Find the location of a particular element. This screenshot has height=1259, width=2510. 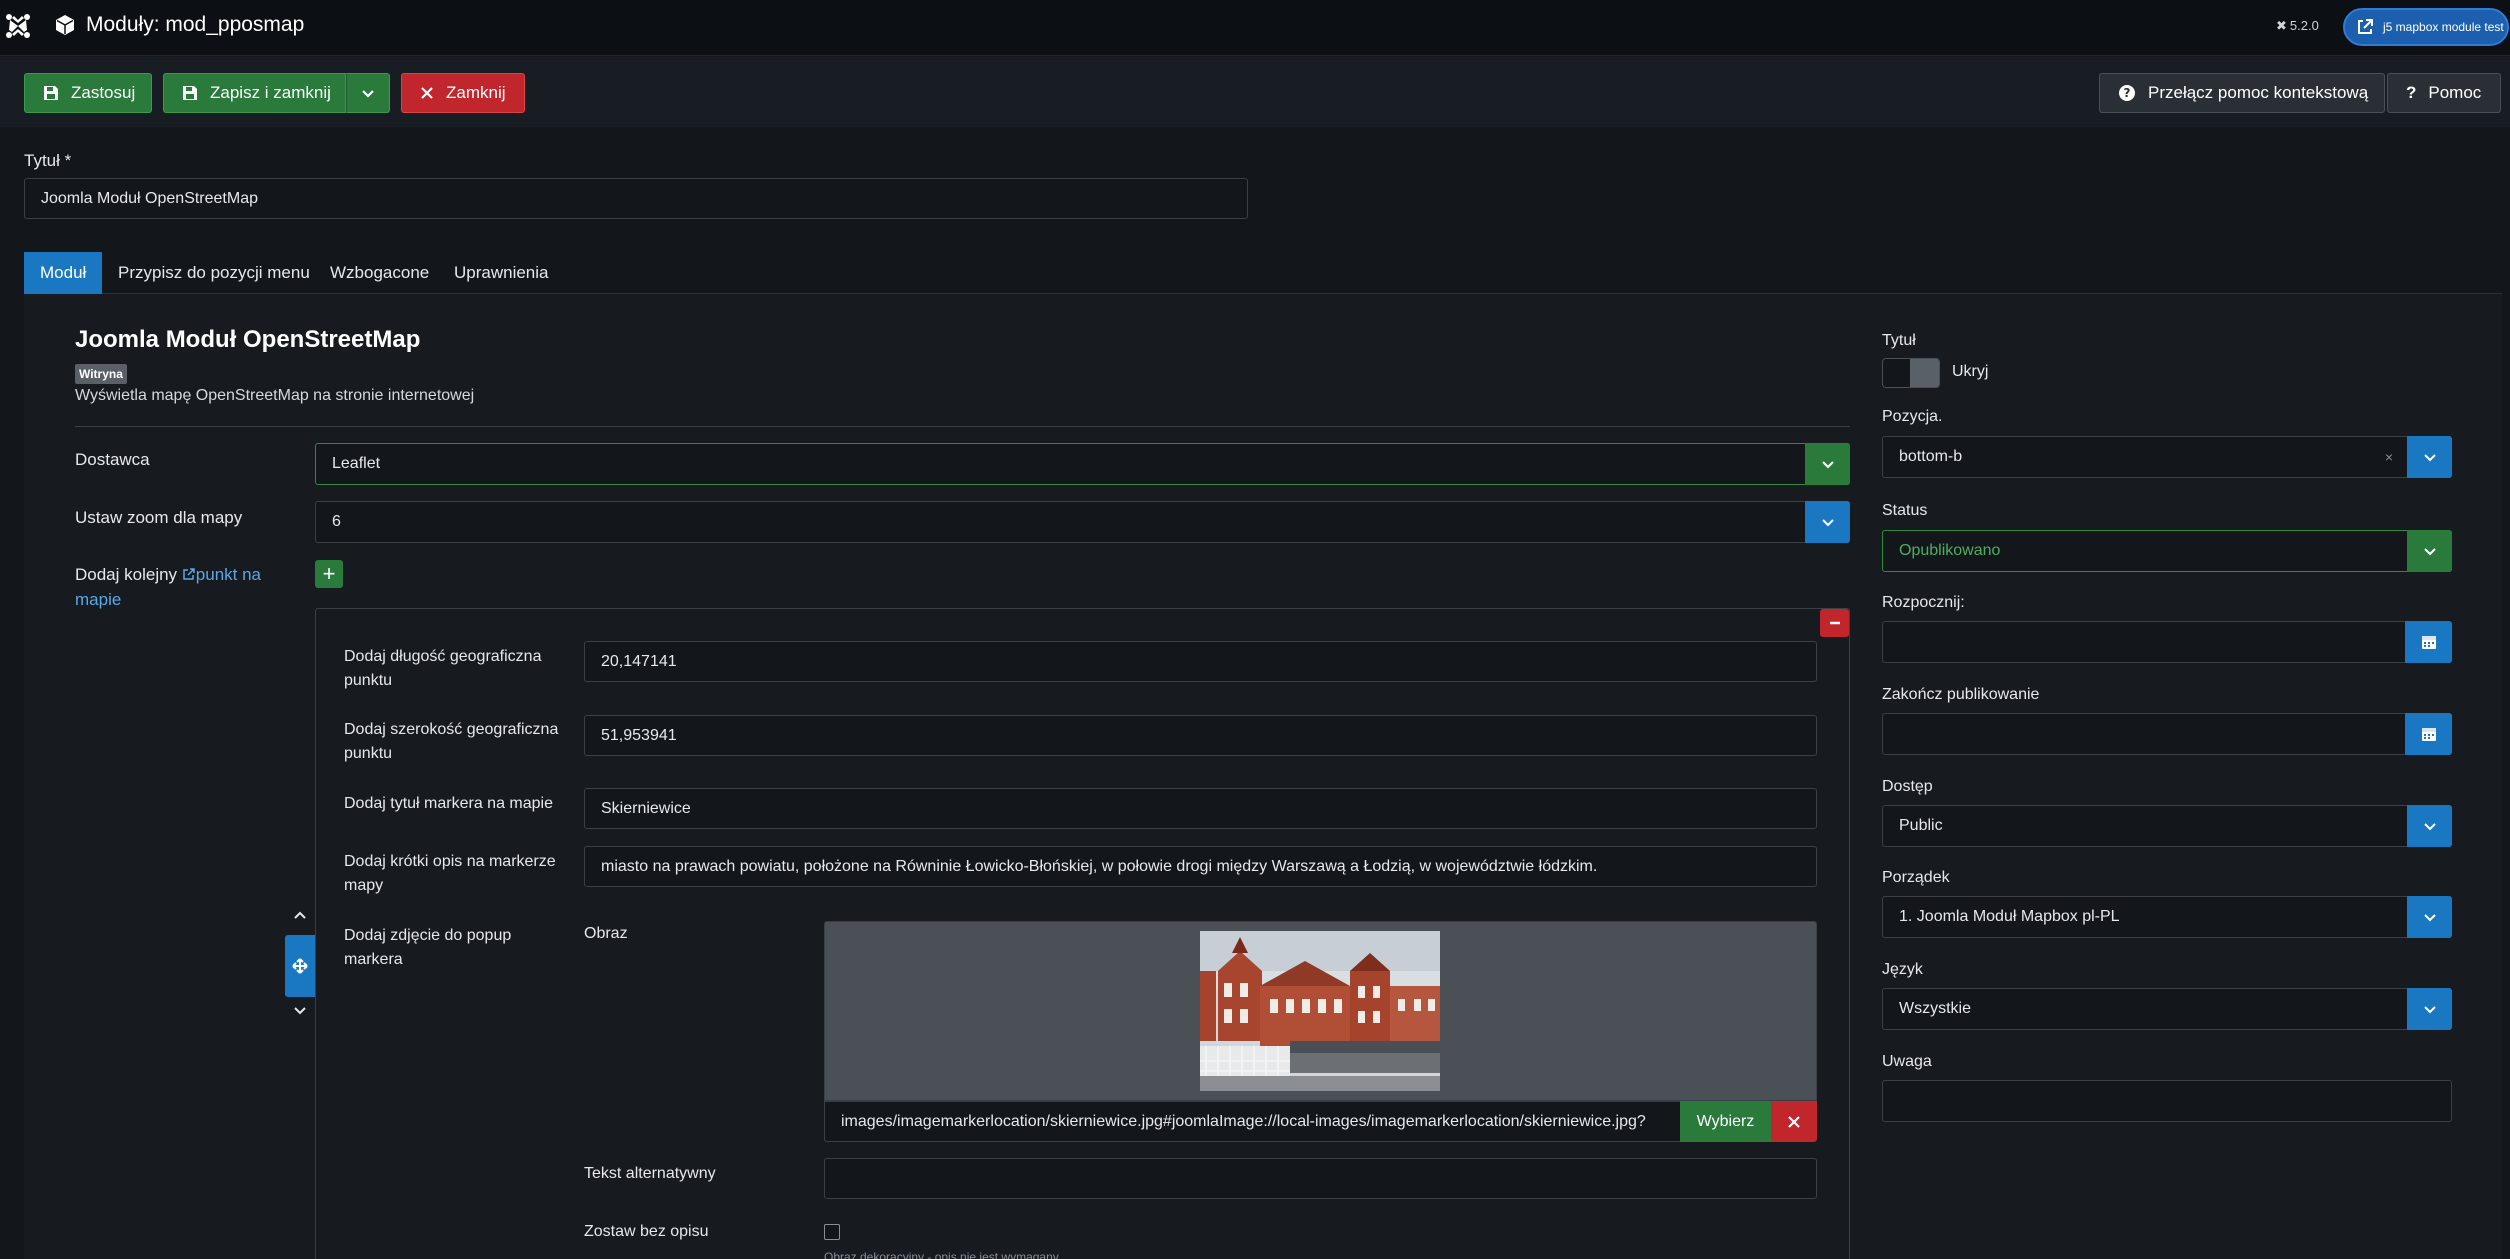

zoom-select: 6 is located at coordinates (1082, 522).